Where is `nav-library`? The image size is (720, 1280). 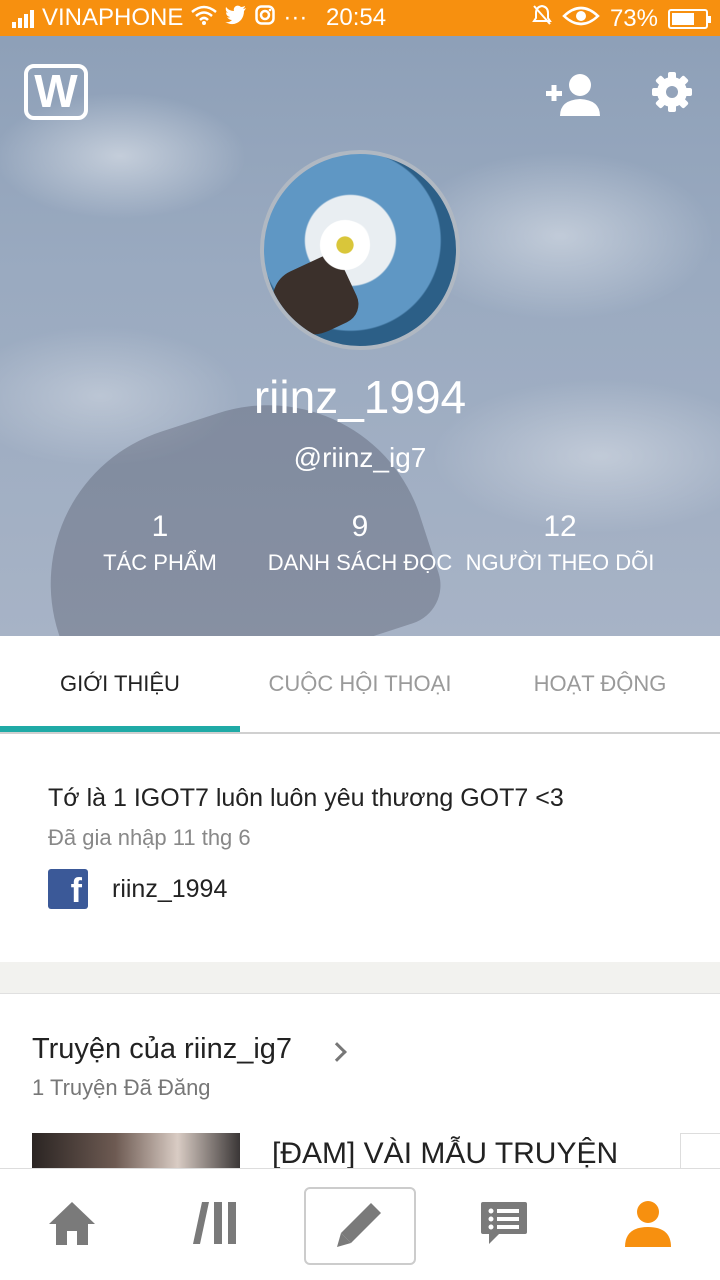 nav-library is located at coordinates (216, 1224).